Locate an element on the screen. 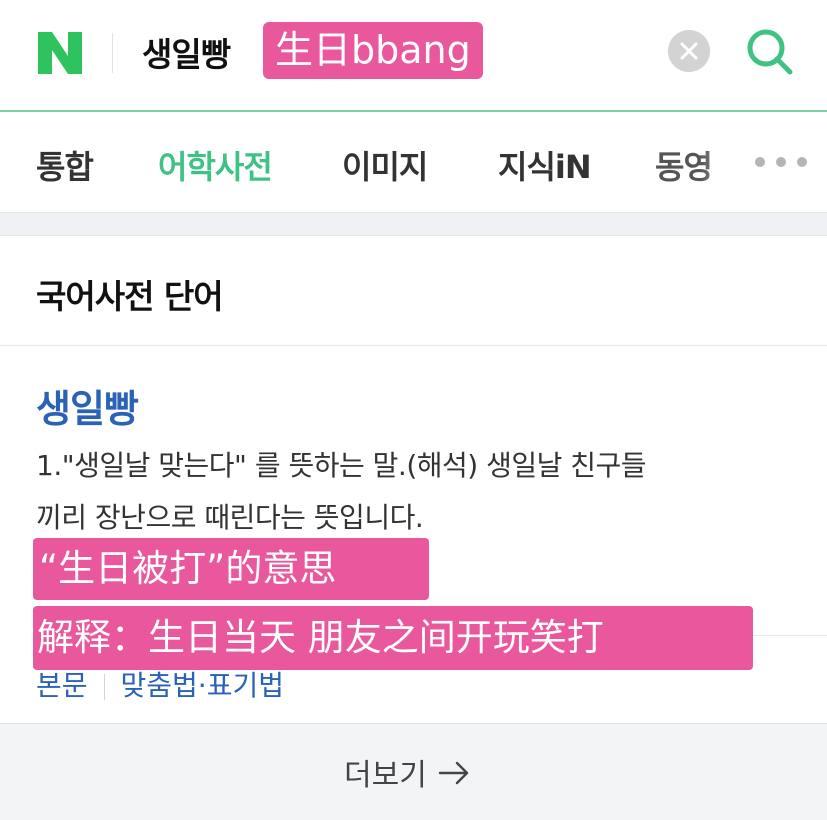  link-main-text: 본문 is located at coordinates (62, 684).